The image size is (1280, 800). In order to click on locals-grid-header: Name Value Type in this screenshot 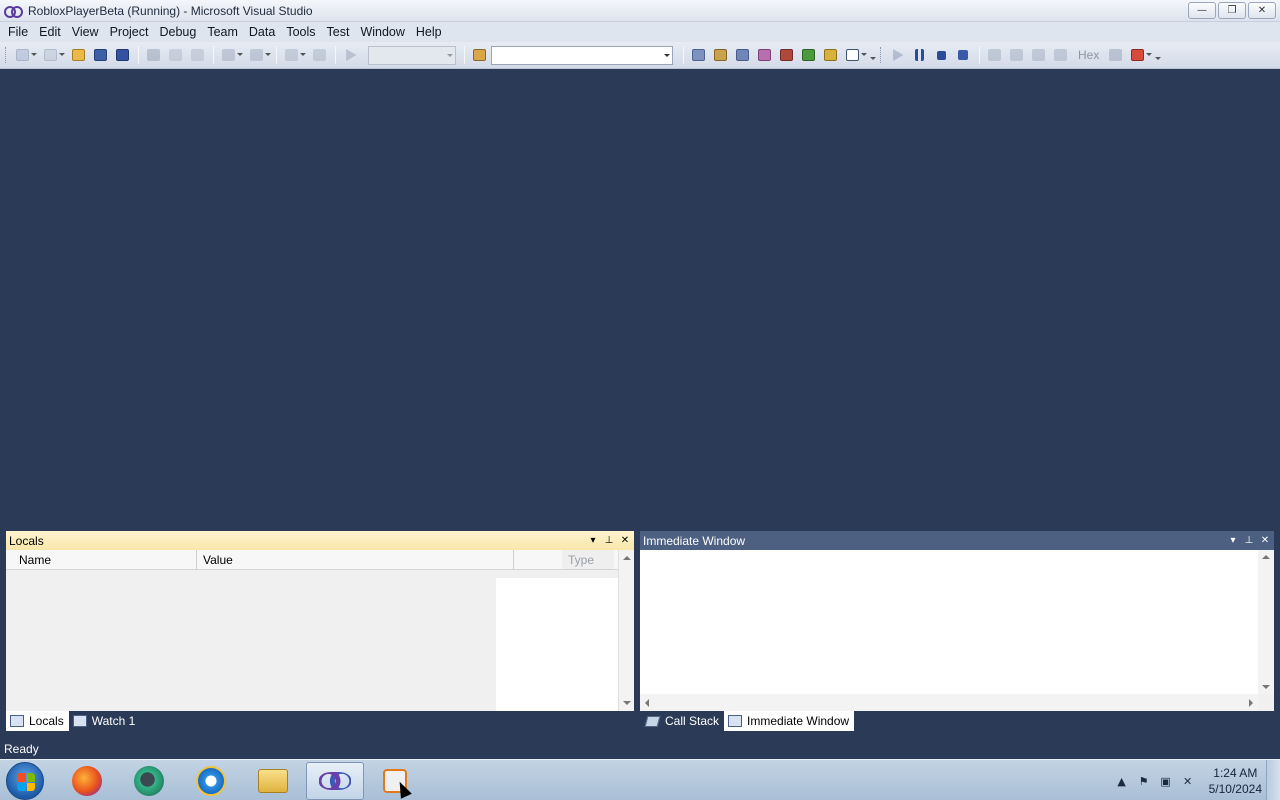, I will do `click(320, 560)`.